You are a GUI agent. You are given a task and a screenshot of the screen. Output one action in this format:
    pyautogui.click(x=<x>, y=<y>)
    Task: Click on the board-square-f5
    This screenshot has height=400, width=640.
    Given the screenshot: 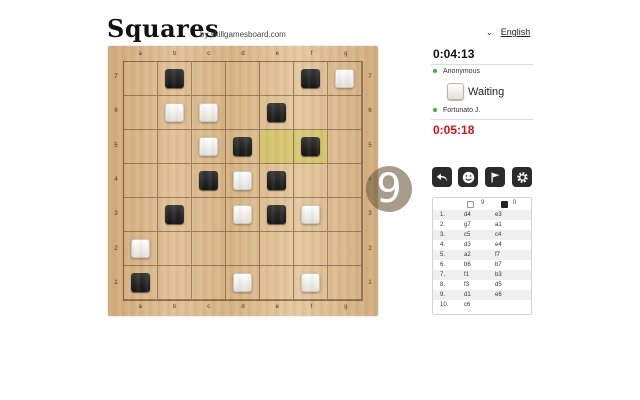 What is the action you would take?
    pyautogui.click(x=311, y=147)
    